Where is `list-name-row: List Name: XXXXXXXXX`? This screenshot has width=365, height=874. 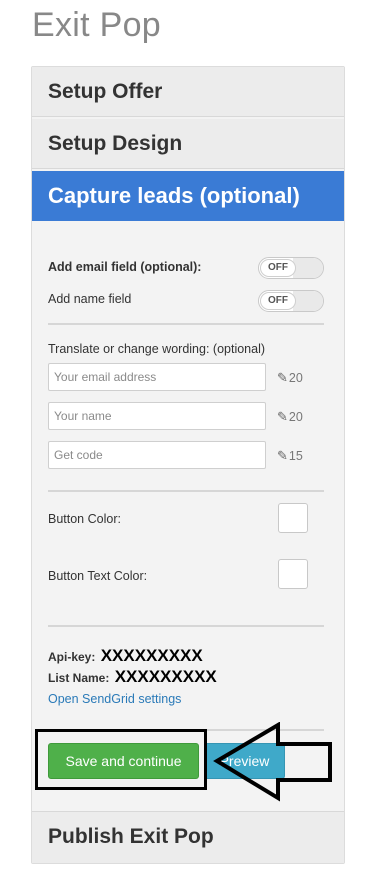 list-name-row: List Name: XXXXXXXXX is located at coordinates (132, 677).